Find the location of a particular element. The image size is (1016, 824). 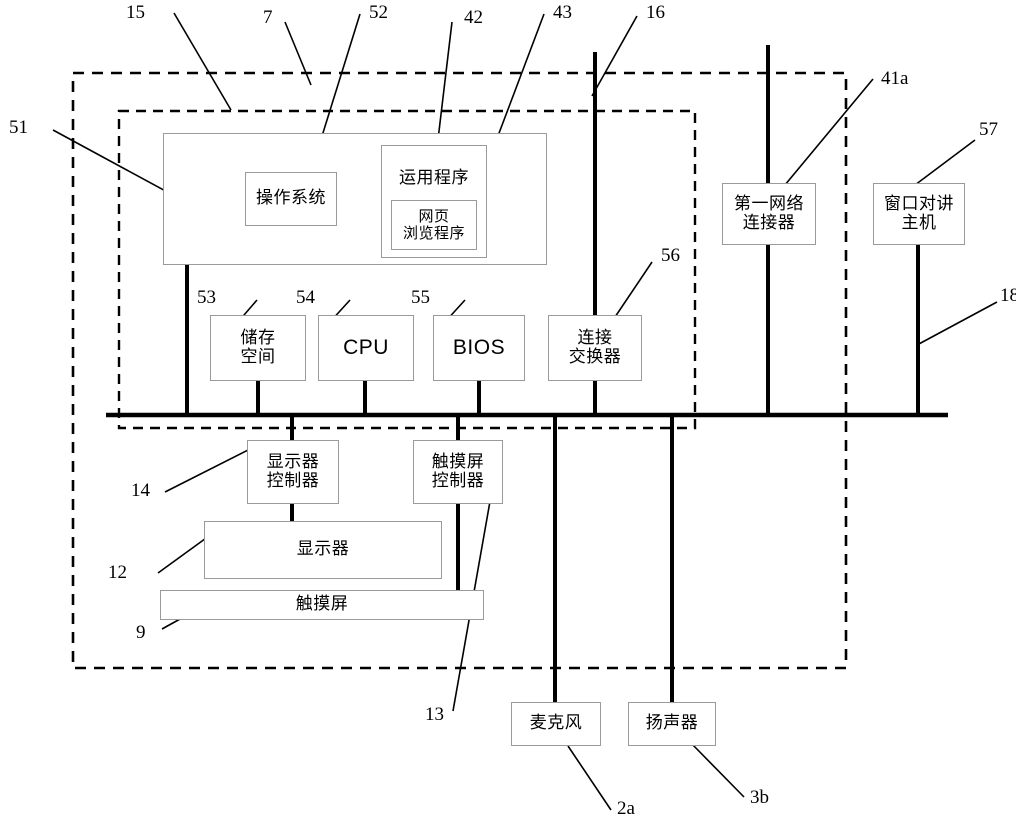

ref-label-15: 15 is located at coordinates (135, 12).